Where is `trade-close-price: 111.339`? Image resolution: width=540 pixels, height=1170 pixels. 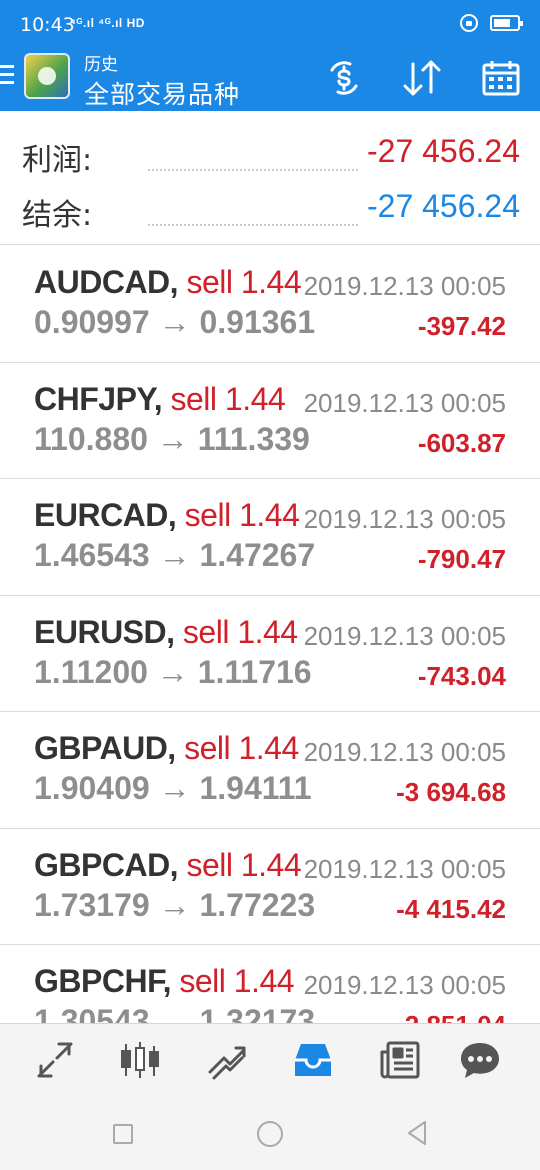 trade-close-price: 111.339 is located at coordinates (253, 438).